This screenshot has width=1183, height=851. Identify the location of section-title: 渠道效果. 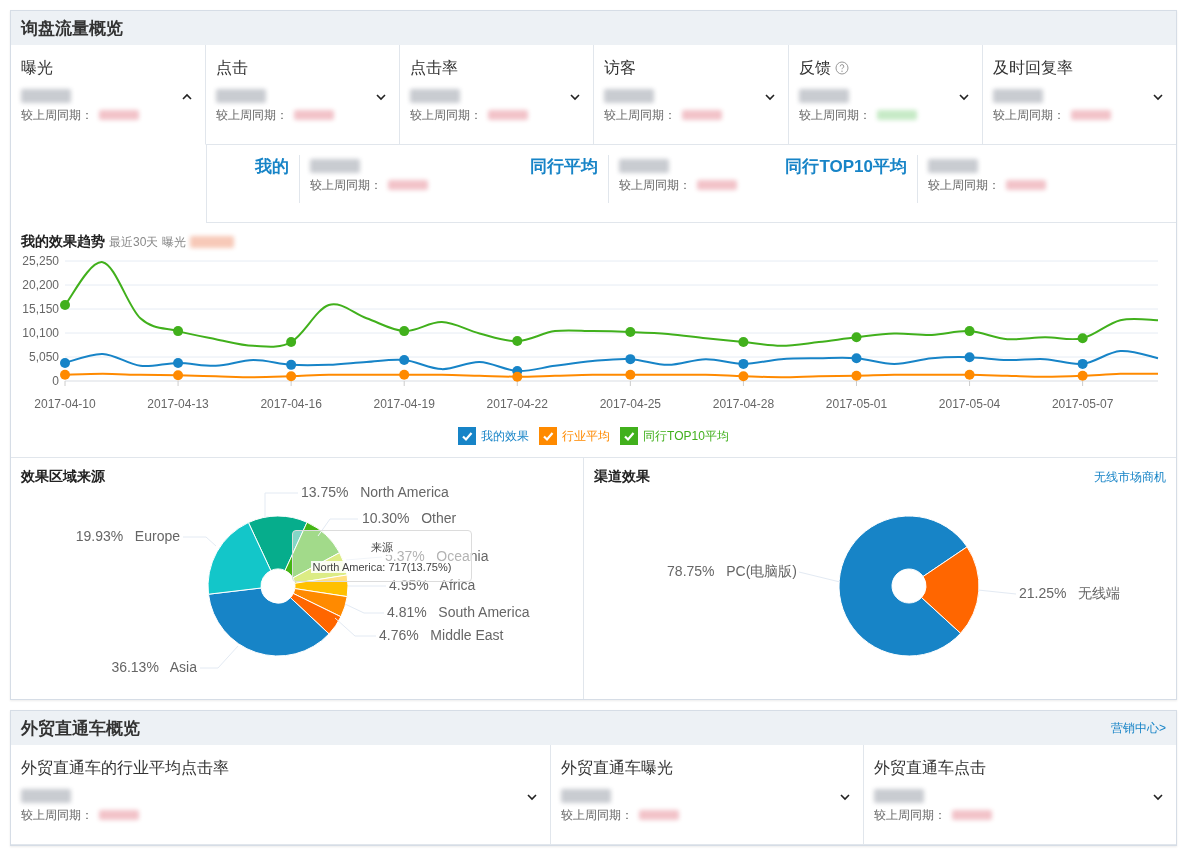
(622, 477).